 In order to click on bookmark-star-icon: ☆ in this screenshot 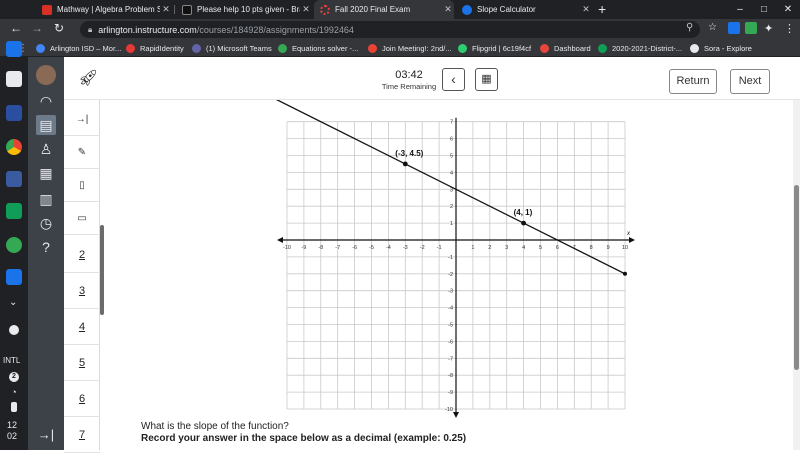, I will do `click(714, 28)`.